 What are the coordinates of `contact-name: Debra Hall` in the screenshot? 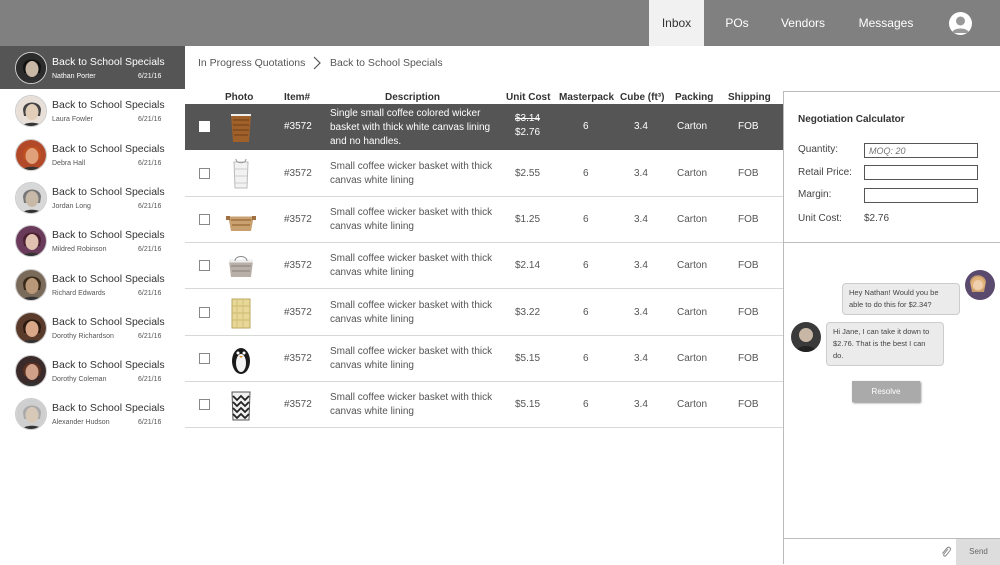 It's located at (69, 163).